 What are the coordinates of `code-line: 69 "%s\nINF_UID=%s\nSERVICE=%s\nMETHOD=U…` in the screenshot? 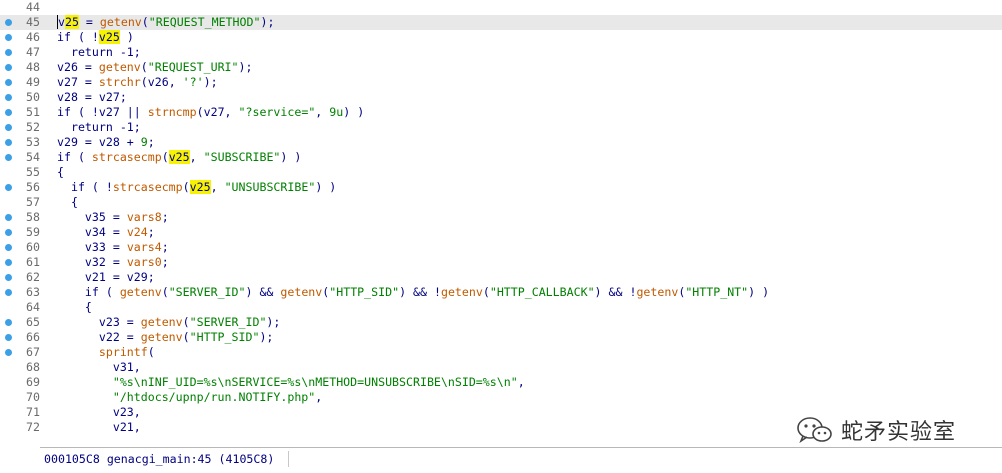 It's located at (501, 382).